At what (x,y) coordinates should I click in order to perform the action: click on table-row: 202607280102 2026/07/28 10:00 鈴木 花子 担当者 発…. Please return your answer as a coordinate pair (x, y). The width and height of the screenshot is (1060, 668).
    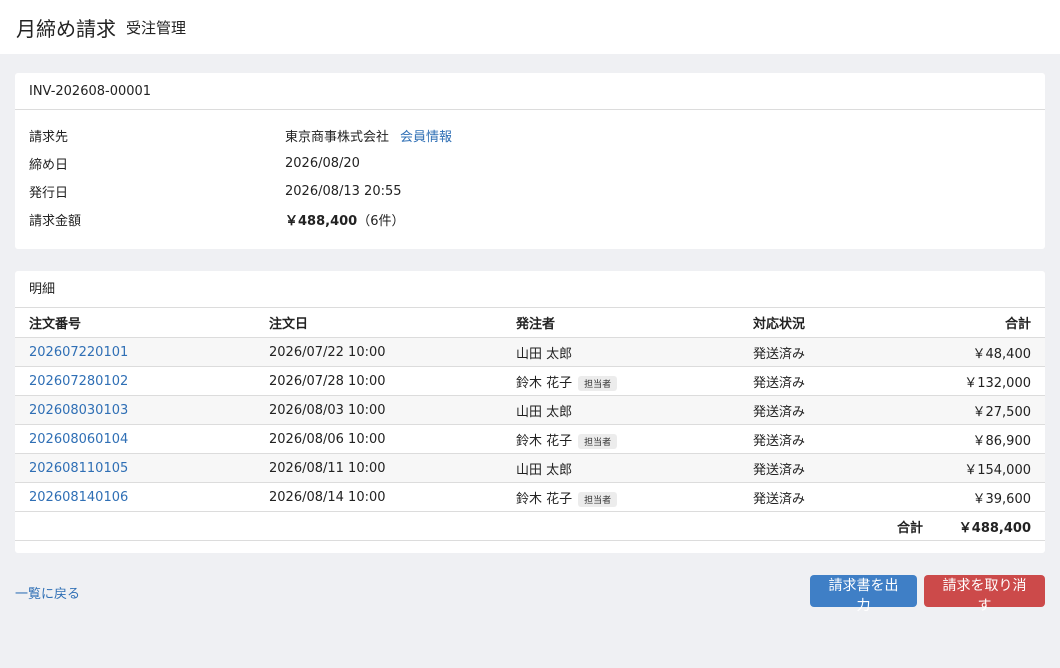
    Looking at the image, I should click on (530, 381).